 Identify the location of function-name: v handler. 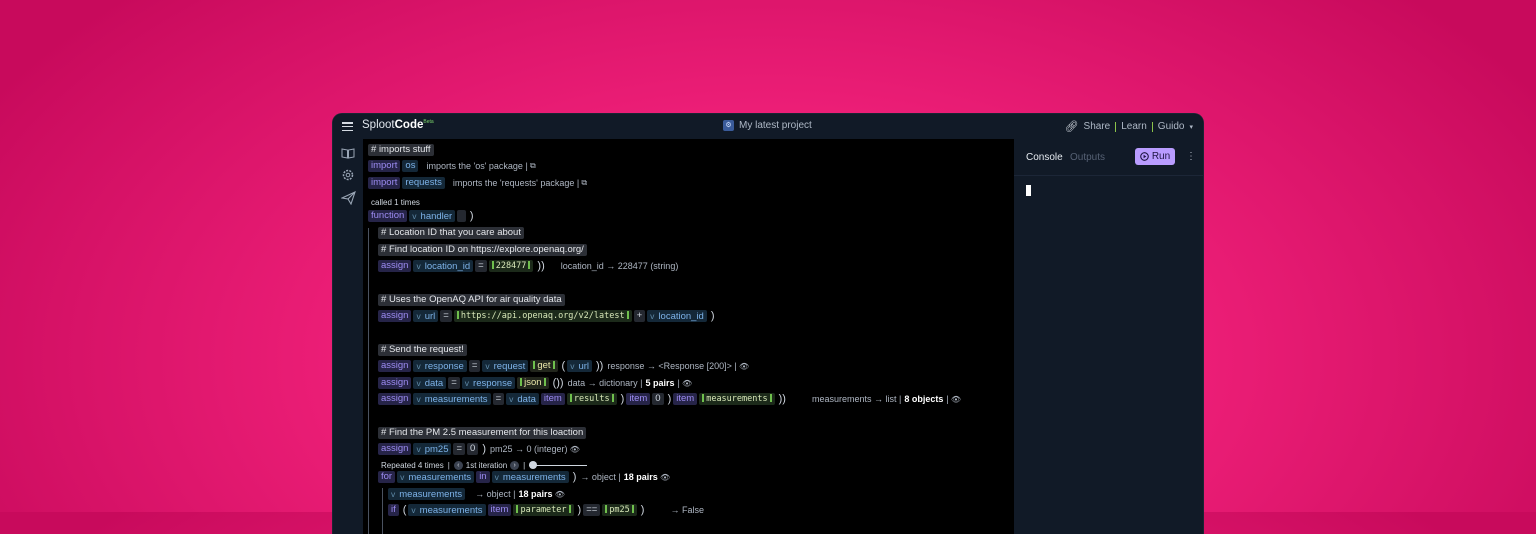
(432, 216).